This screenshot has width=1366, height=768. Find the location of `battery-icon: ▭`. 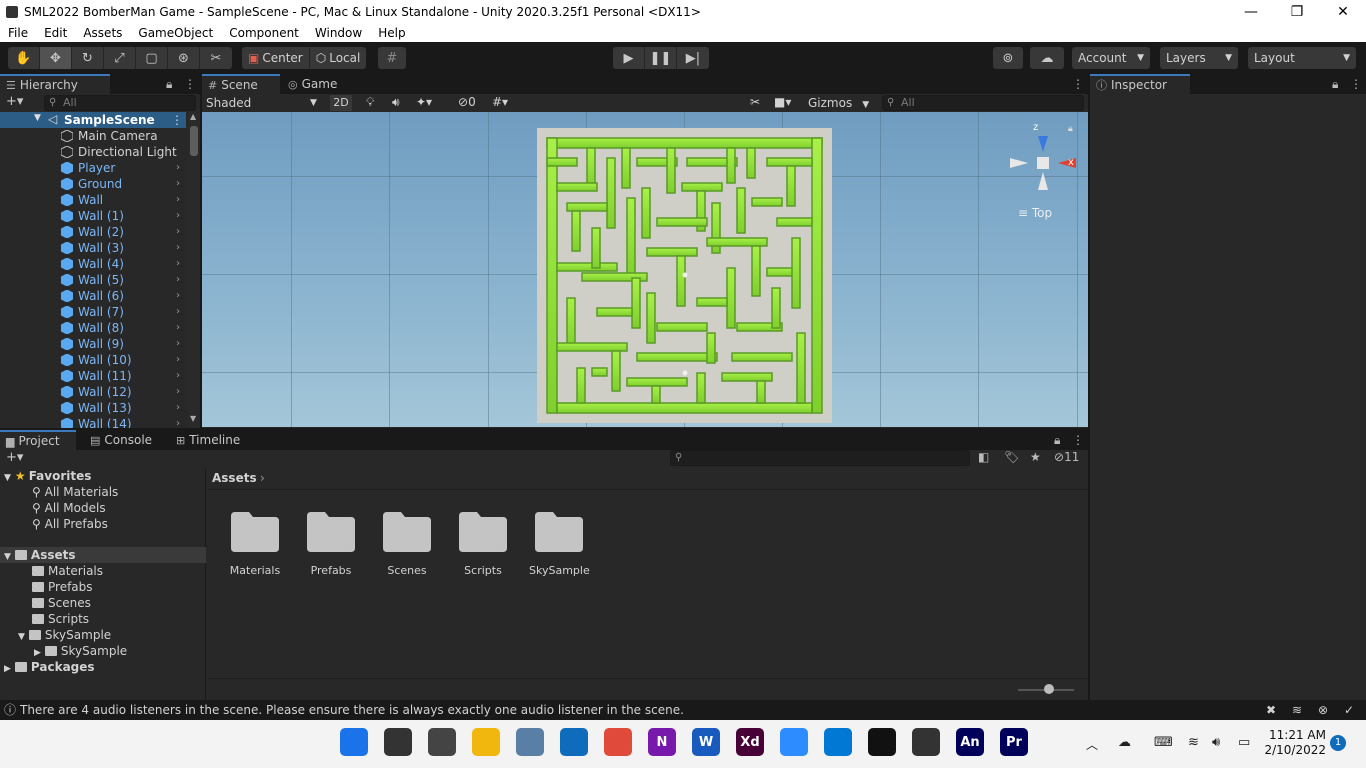

battery-icon: ▭ is located at coordinates (1244, 742).